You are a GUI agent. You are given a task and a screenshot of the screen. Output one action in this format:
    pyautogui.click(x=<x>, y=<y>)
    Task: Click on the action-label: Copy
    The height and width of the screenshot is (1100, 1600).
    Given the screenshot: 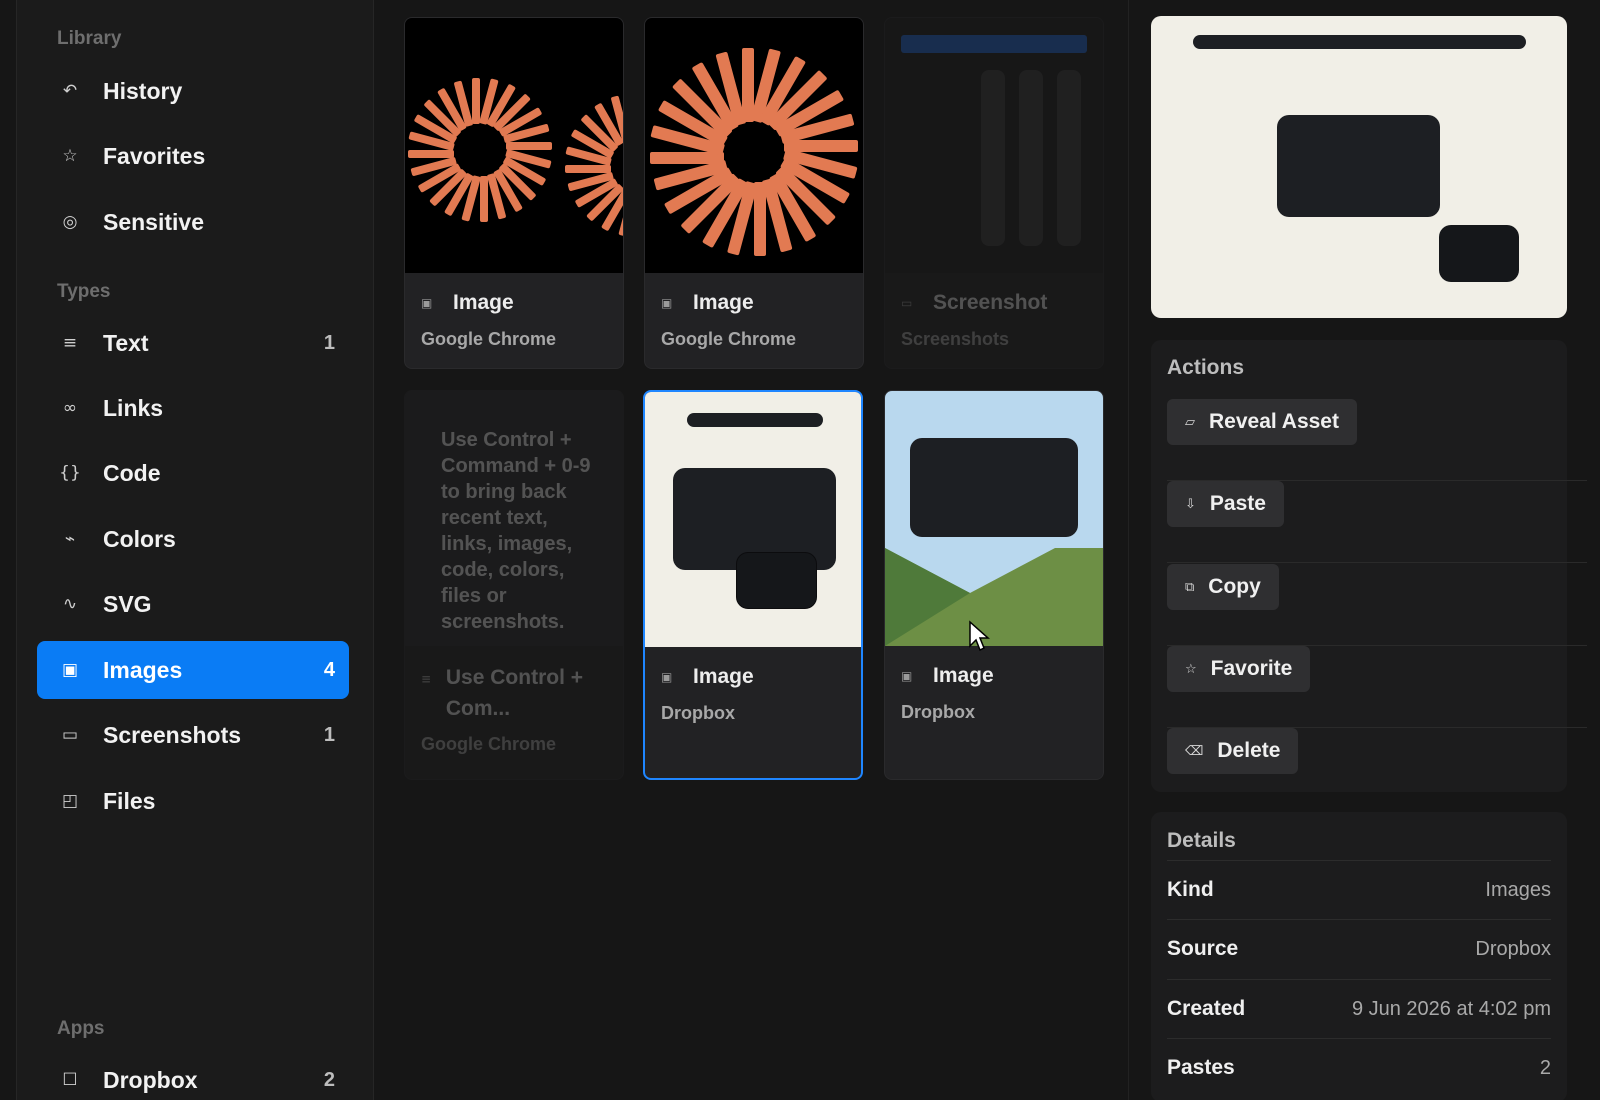 What is the action you would take?
    pyautogui.click(x=1234, y=586)
    